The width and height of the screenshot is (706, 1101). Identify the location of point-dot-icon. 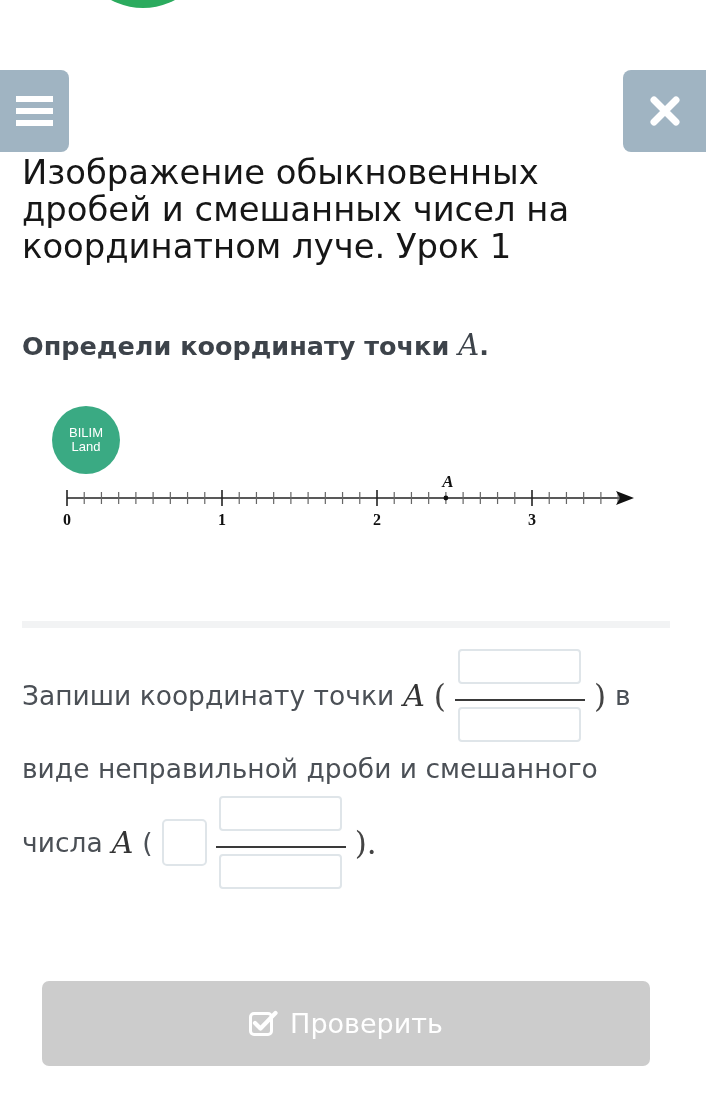
(446, 498).